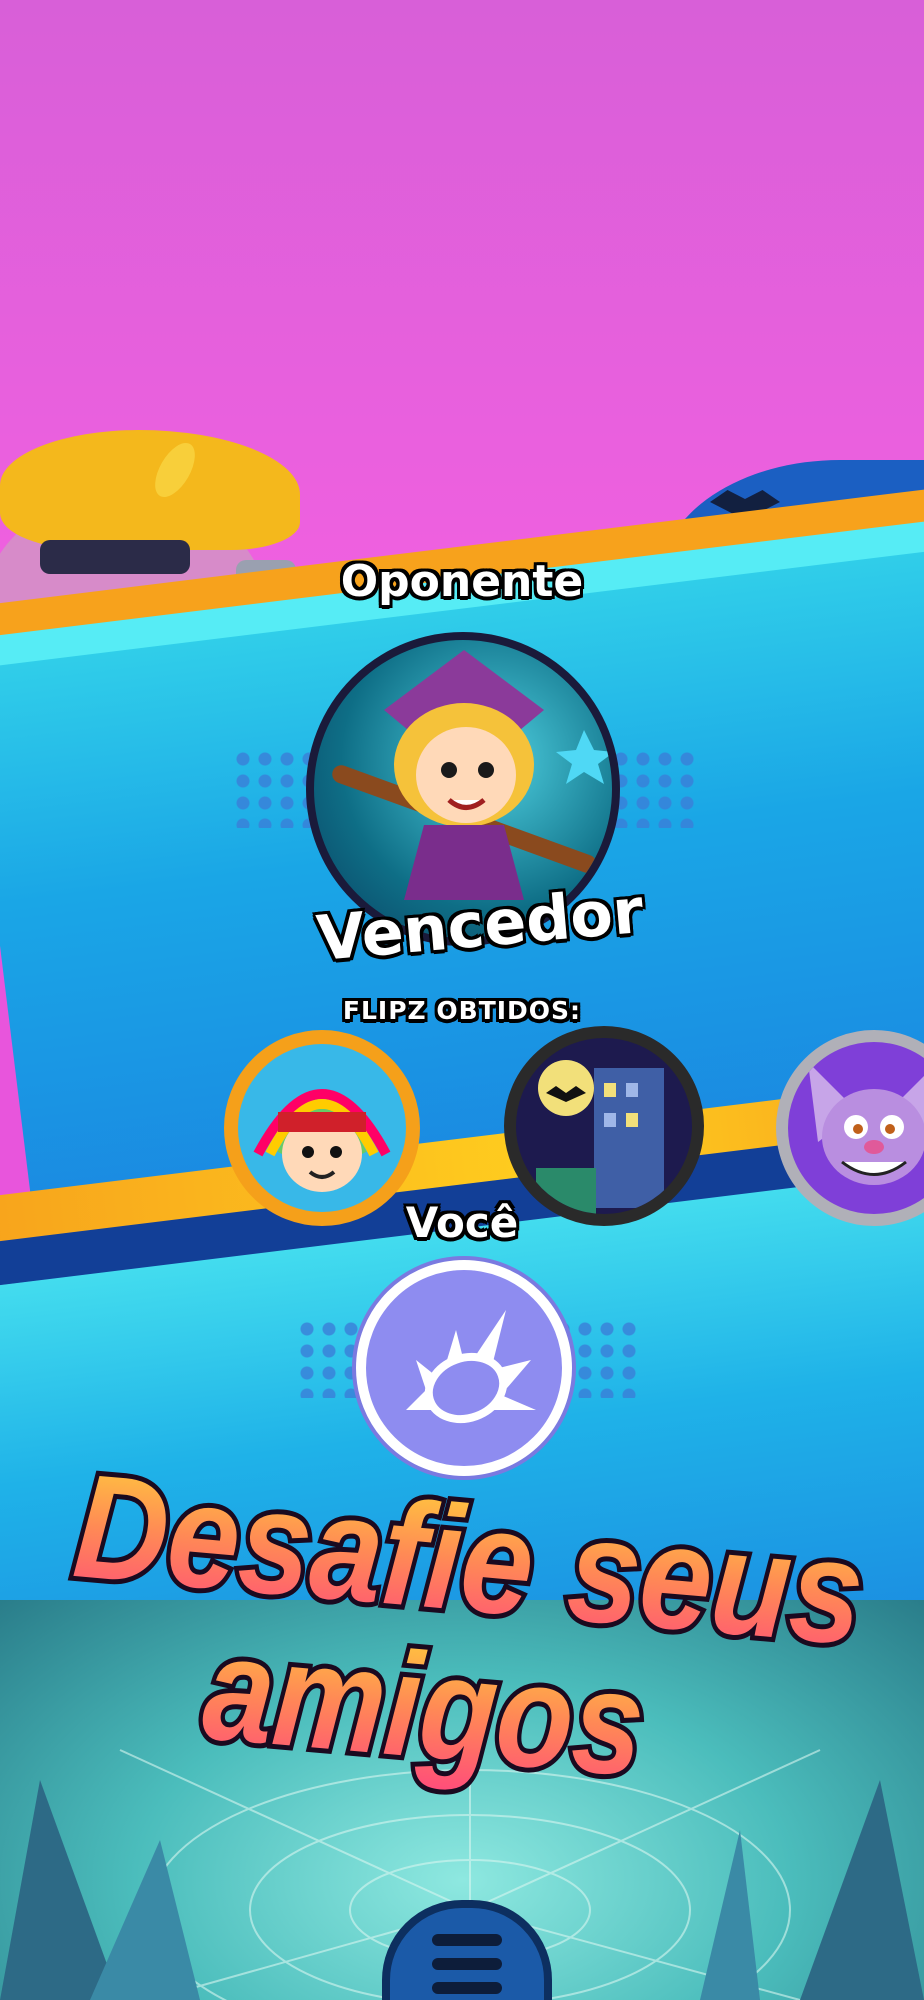  What do you see at coordinates (462, 581) in the screenshot?
I see `opponent-label: Oponente` at bounding box center [462, 581].